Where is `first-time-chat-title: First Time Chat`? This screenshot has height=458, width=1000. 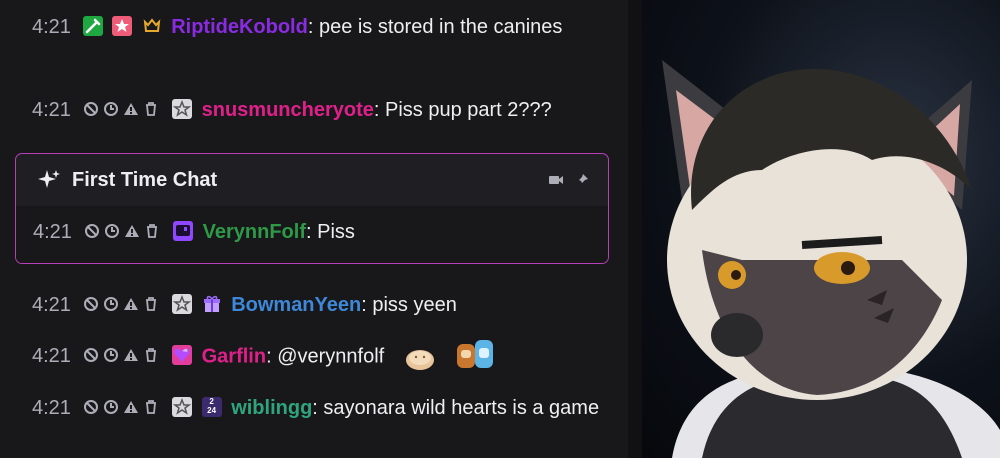 first-time-chat-title: First Time Chat is located at coordinates (145, 179).